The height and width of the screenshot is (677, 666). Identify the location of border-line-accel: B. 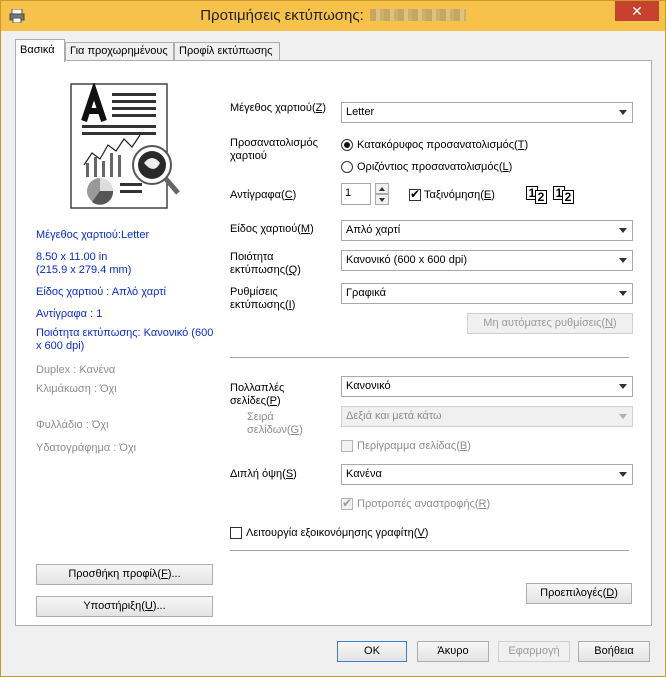
(463, 446).